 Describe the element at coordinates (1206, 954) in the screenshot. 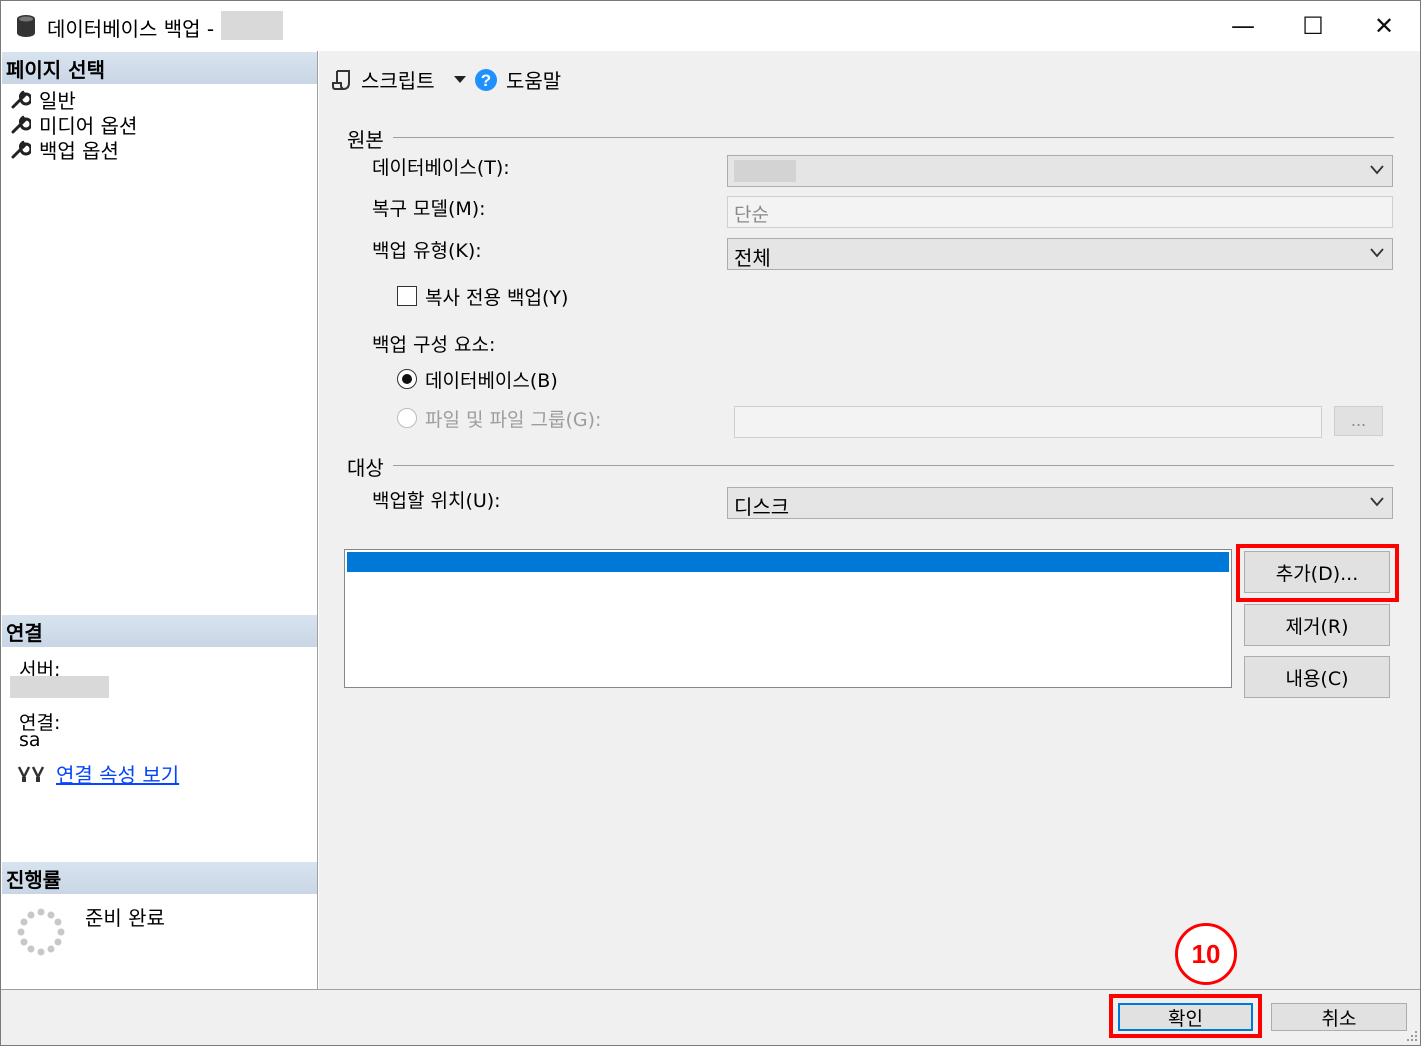

I see `step-number-badge: 10` at that location.